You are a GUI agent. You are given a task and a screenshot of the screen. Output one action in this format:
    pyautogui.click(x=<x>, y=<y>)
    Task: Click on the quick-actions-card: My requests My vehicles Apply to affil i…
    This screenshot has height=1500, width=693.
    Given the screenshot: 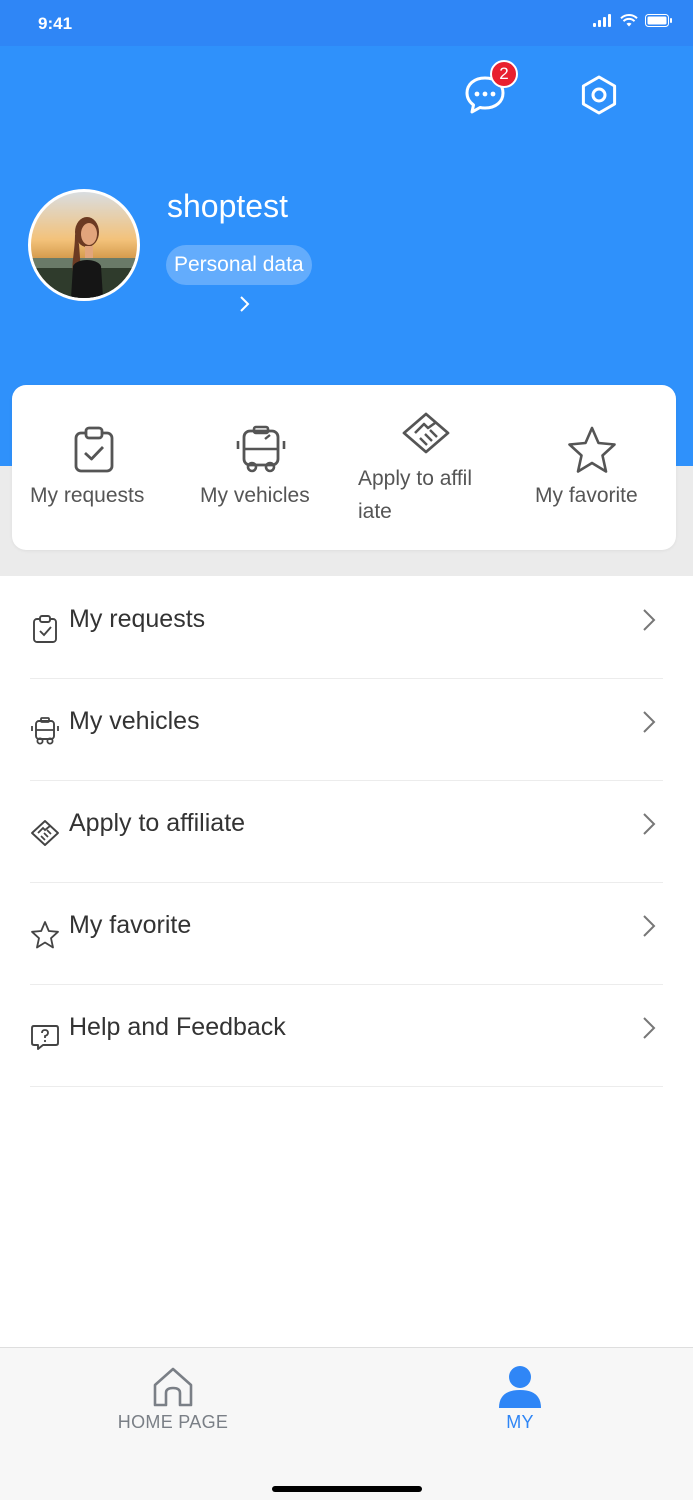 What is the action you would take?
    pyautogui.click(x=344, y=467)
    